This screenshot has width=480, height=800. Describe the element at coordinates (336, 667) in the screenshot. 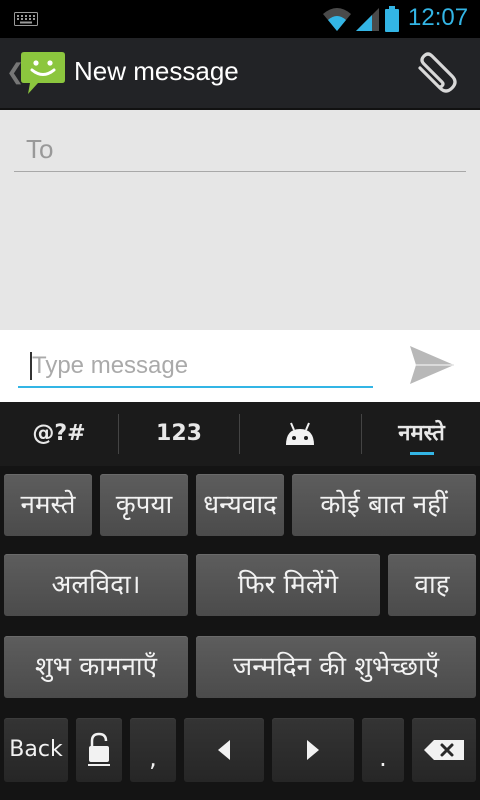

I see `phrase-key: जन्मदिन की शुभेच्छाएँ` at that location.